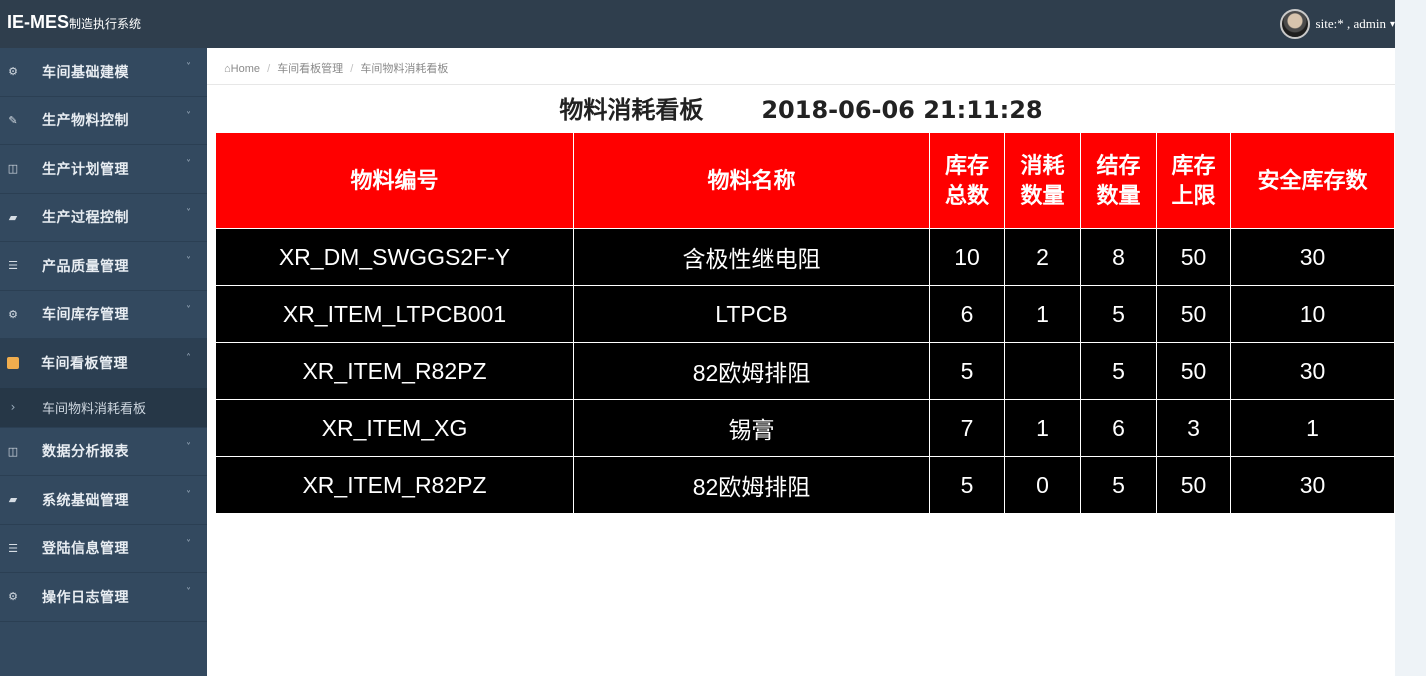  Describe the element at coordinates (85, 72) in the screenshot. I see `sidebar-item-label: 车间基础建模` at that location.